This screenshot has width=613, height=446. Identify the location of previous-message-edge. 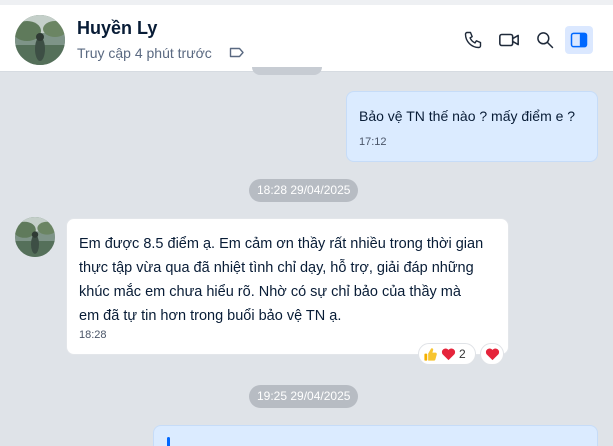
(287, 71).